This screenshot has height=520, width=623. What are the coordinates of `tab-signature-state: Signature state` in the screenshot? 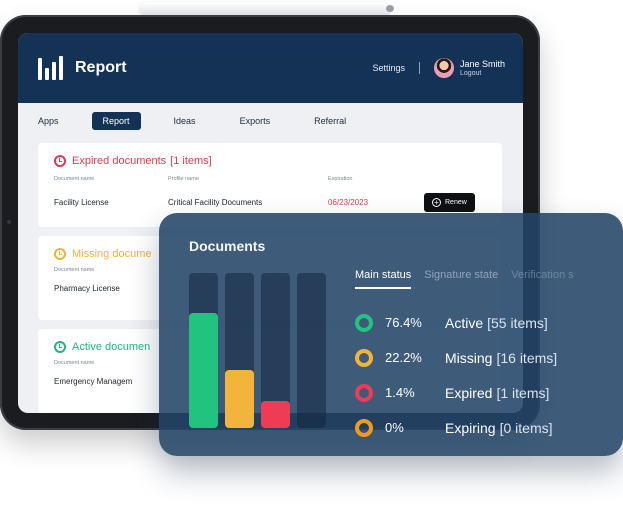 It's located at (461, 279).